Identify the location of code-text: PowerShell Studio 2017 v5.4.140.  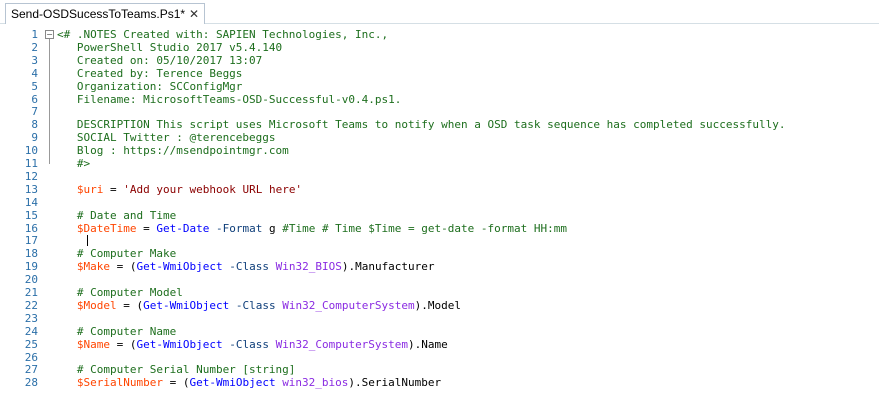
(169, 47).